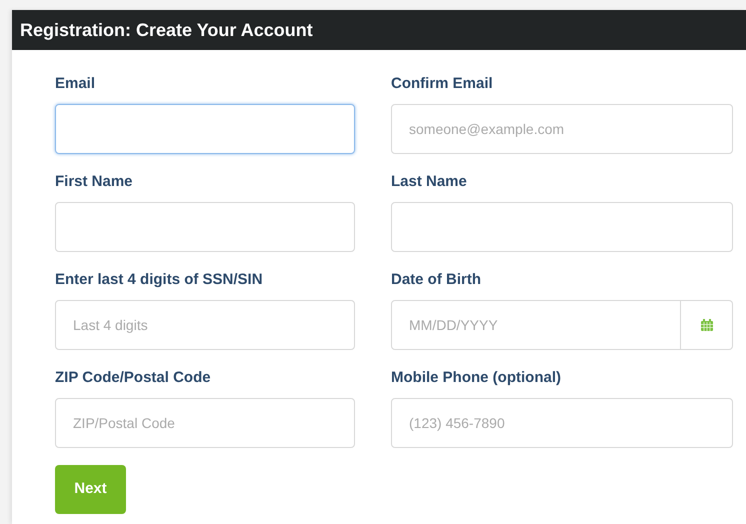 This screenshot has height=524, width=746. What do you see at coordinates (562, 423) in the screenshot?
I see `input-field: (123) 456-7890` at bounding box center [562, 423].